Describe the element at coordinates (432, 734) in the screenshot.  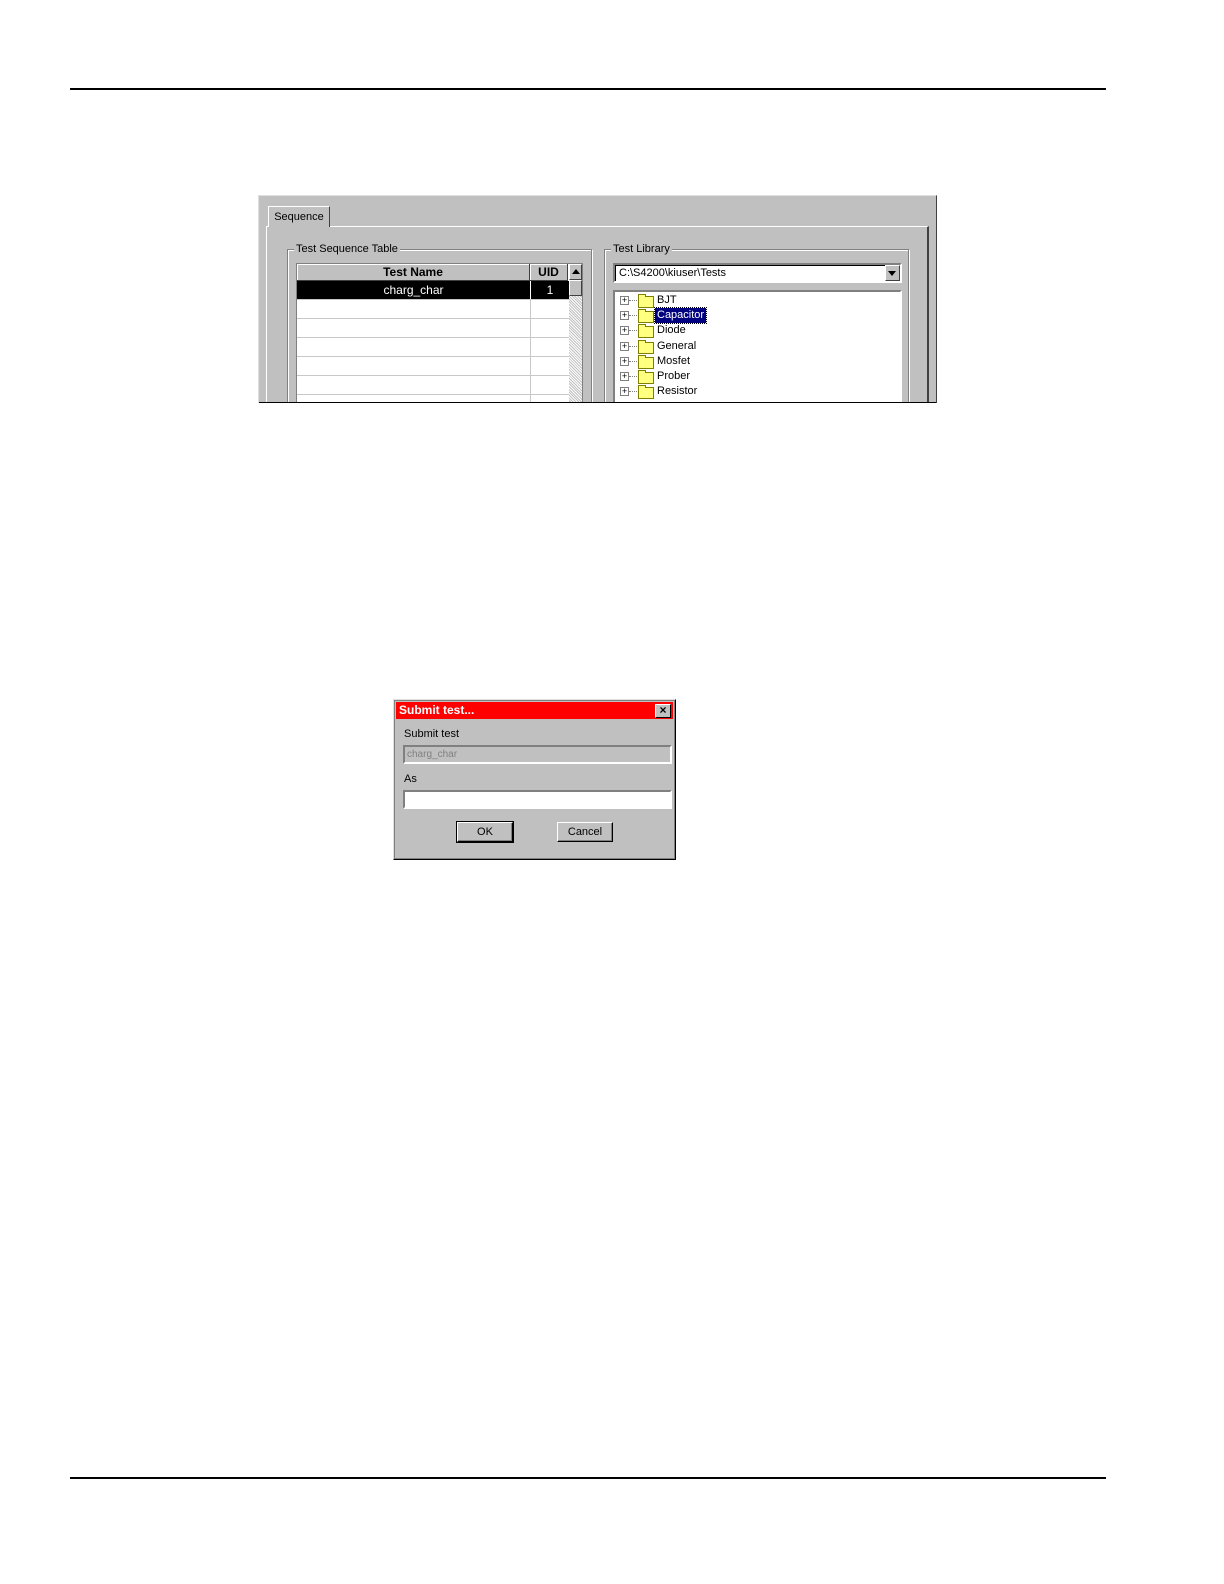
I see `submit-test-label: Submit test` at that location.